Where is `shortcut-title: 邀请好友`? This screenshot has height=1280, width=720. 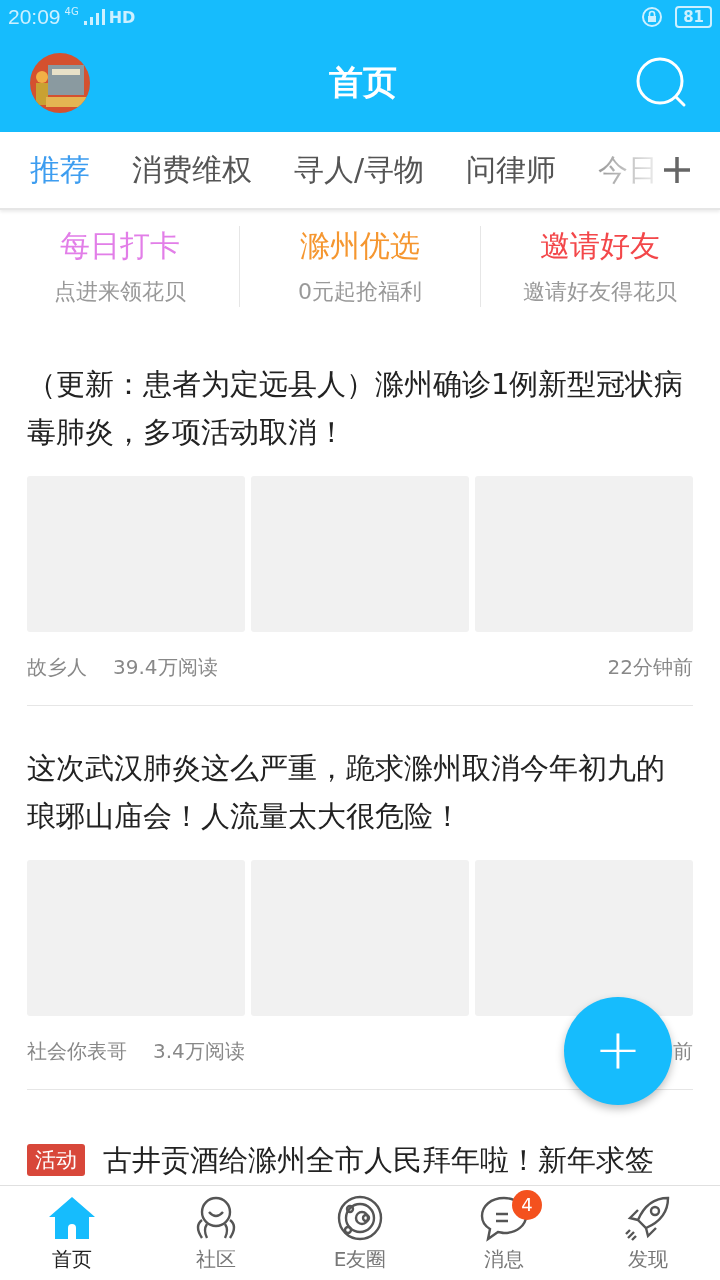 shortcut-title: 邀请好友 is located at coordinates (600, 246).